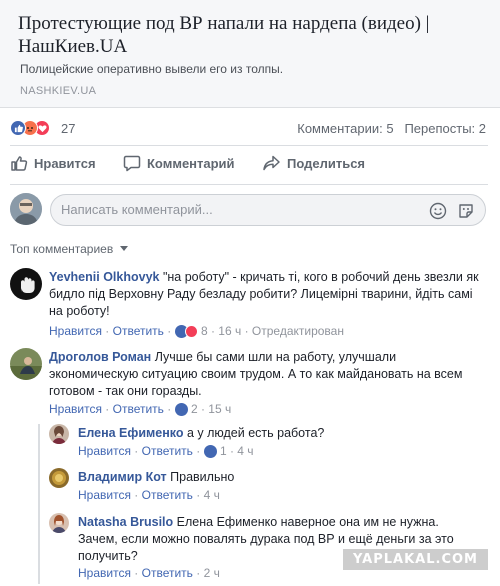 Image resolution: width=500 pixels, height=586 pixels. What do you see at coordinates (250, 164) in the screenshot?
I see `post-actions: Нравится Комментарий Поделиться` at bounding box center [250, 164].